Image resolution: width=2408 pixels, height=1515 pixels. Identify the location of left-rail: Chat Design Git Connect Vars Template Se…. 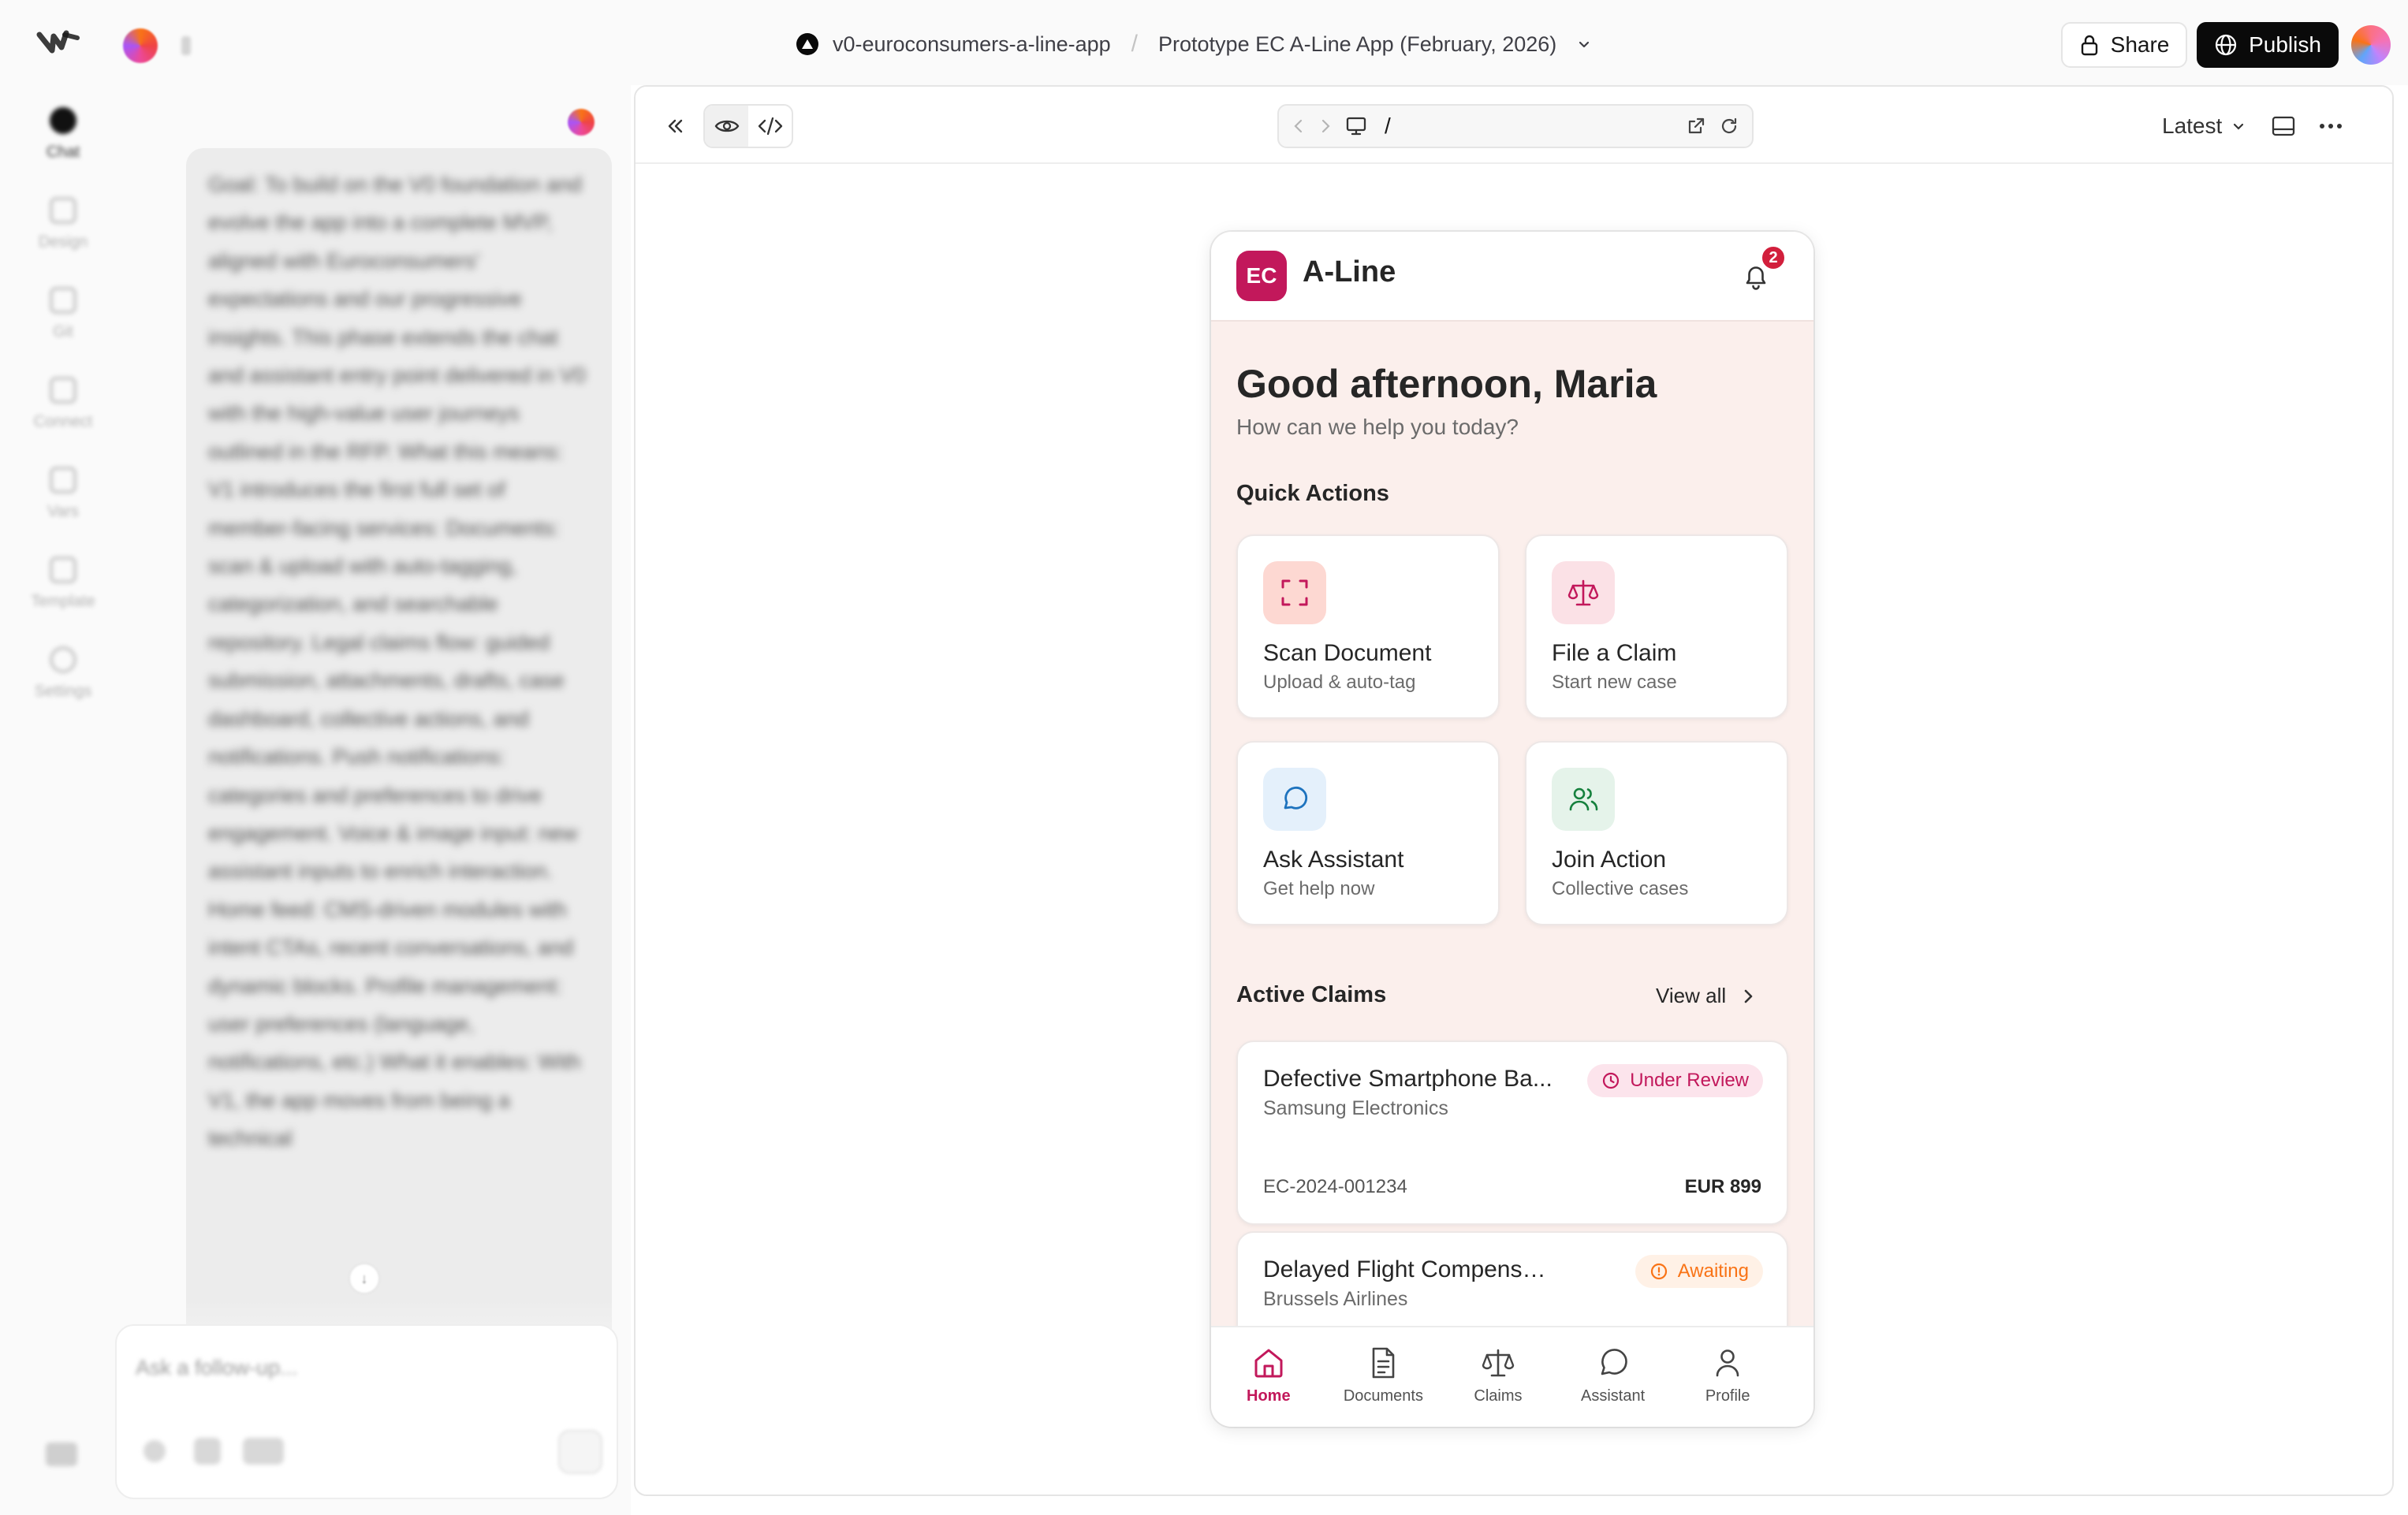
(63, 800).